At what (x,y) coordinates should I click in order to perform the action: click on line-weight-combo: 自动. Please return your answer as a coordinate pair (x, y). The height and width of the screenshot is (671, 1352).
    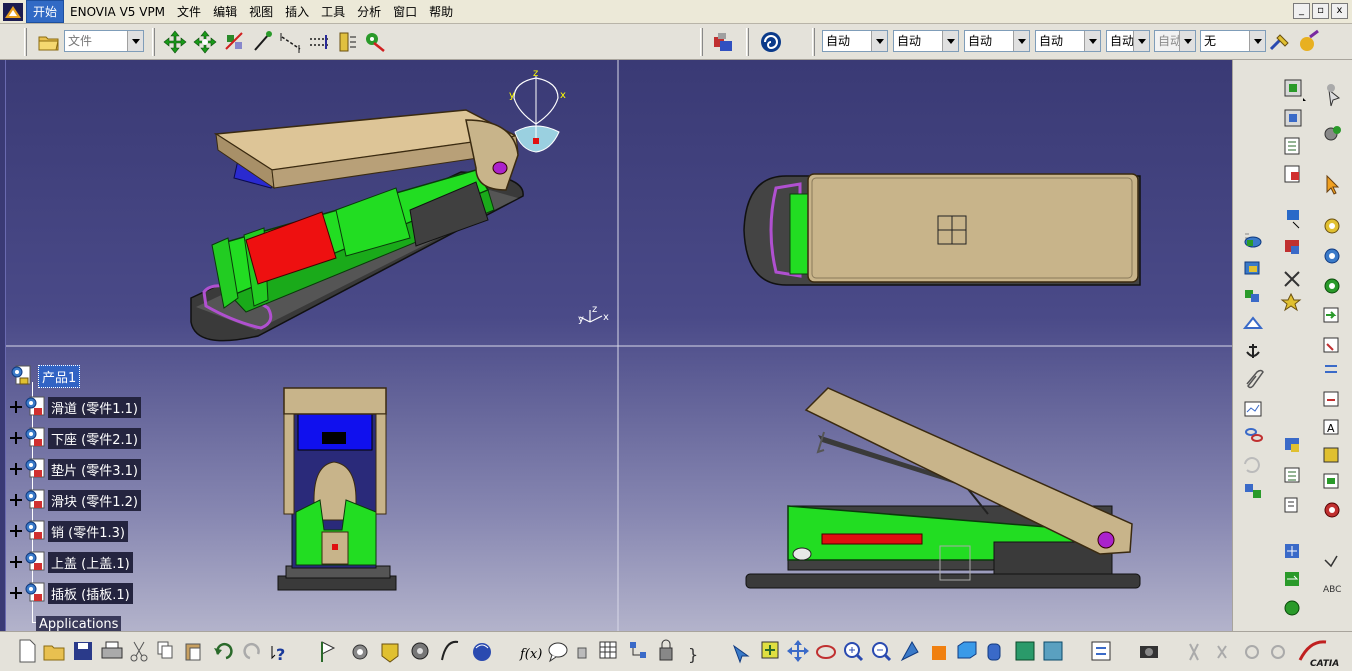
    Looking at the image, I should click on (926, 41).